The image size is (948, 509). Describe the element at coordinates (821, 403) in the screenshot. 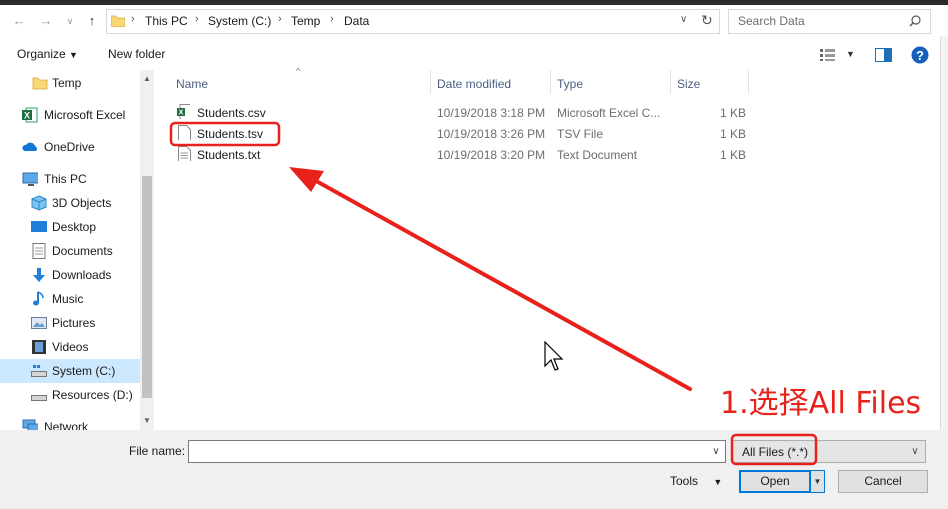

I see `annotation-label: 1.选择All Files` at that location.